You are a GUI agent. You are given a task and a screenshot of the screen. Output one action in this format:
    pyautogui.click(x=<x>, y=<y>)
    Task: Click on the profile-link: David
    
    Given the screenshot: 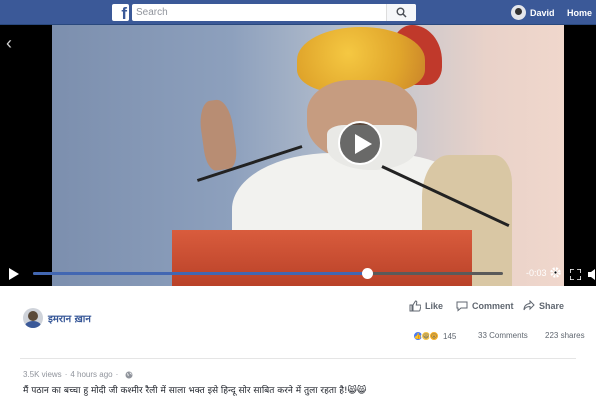 What is the action you would take?
    pyautogui.click(x=533, y=12)
    